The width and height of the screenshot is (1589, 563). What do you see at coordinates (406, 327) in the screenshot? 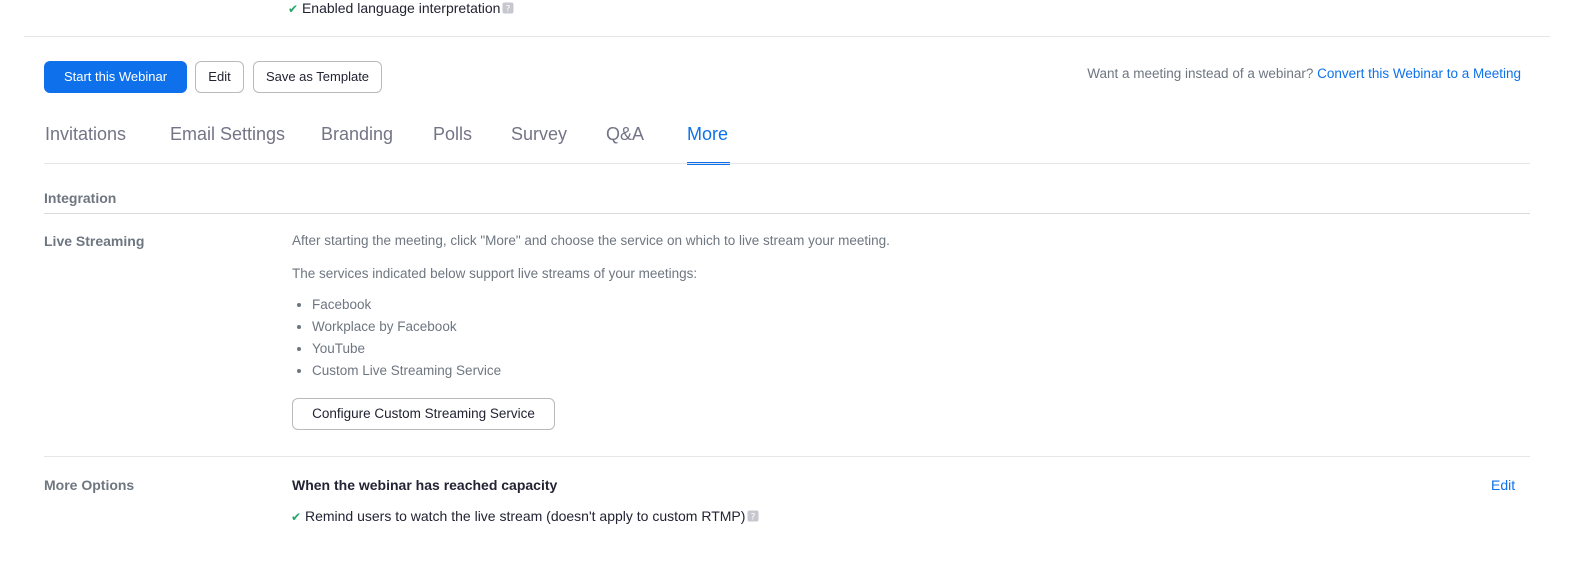
I see `list-item: Workplace by Facebook` at bounding box center [406, 327].